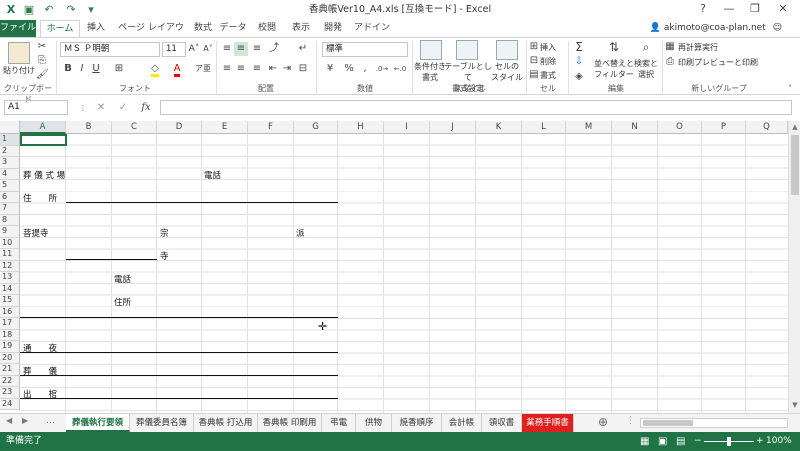 The image size is (800, 451). Describe the element at coordinates (18, 28) in the screenshot. I see `tab-file: ファイル` at that location.